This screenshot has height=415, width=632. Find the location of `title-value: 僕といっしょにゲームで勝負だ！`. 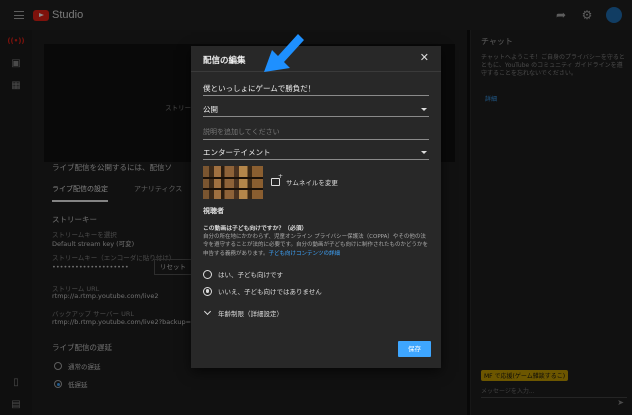

title-value: 僕といっしょにゲームで勝負だ！ is located at coordinates (259, 88).